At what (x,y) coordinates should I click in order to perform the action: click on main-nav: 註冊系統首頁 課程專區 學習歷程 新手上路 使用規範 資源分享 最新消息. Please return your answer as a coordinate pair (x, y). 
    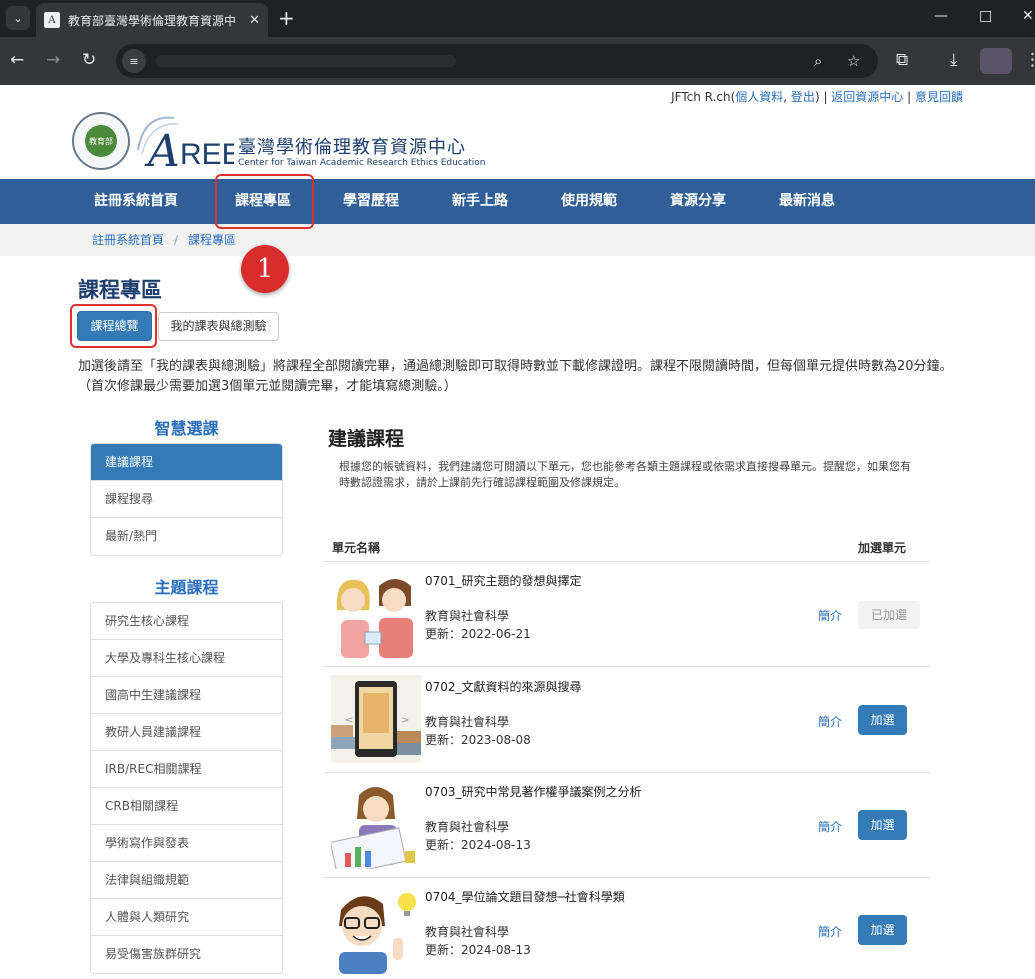
    Looking at the image, I should click on (517, 201).